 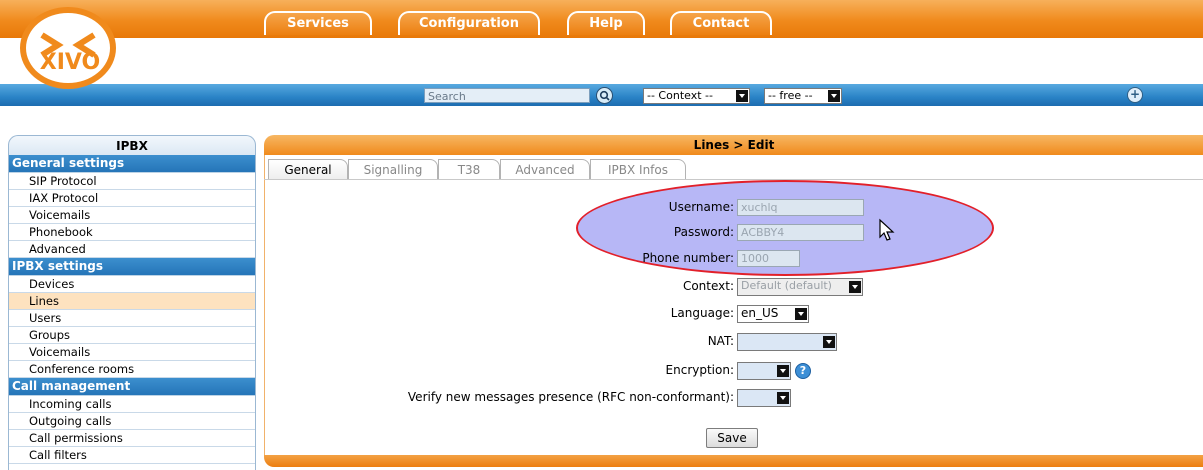 What do you see at coordinates (132, 181) in the screenshot?
I see `sidebar-item-sip-protocol: SIP Protocol` at bounding box center [132, 181].